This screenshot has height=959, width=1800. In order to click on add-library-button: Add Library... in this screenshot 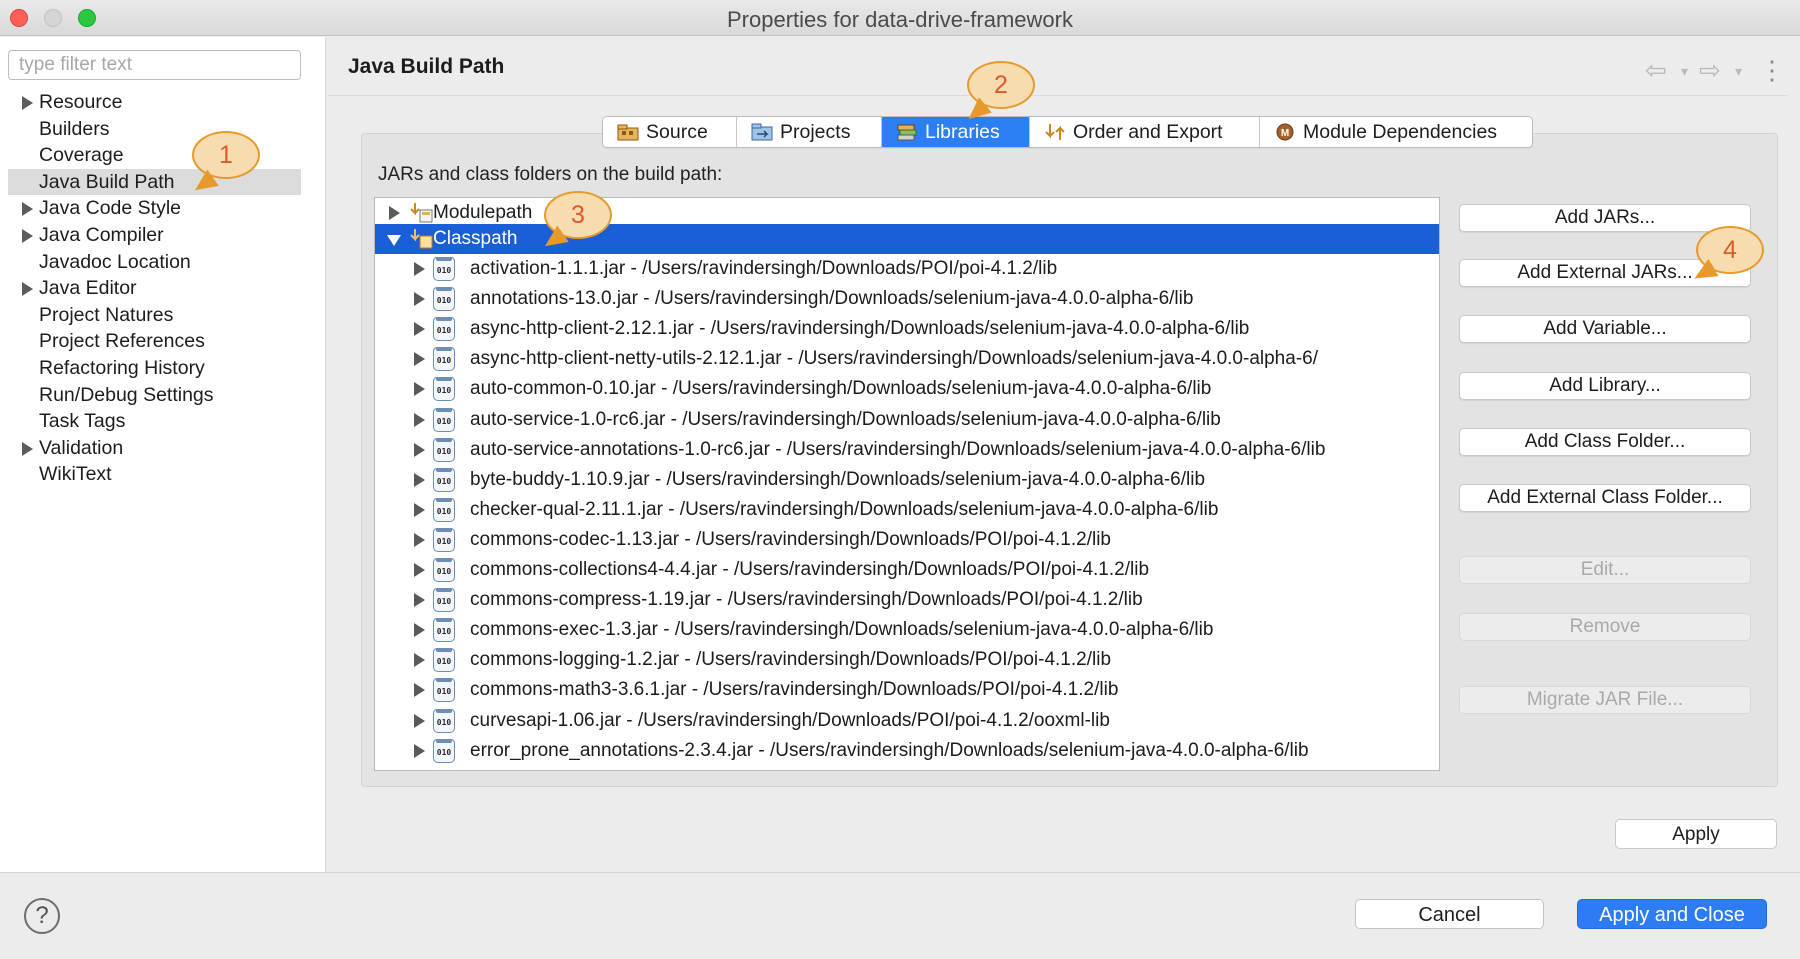, I will do `click(1605, 386)`.